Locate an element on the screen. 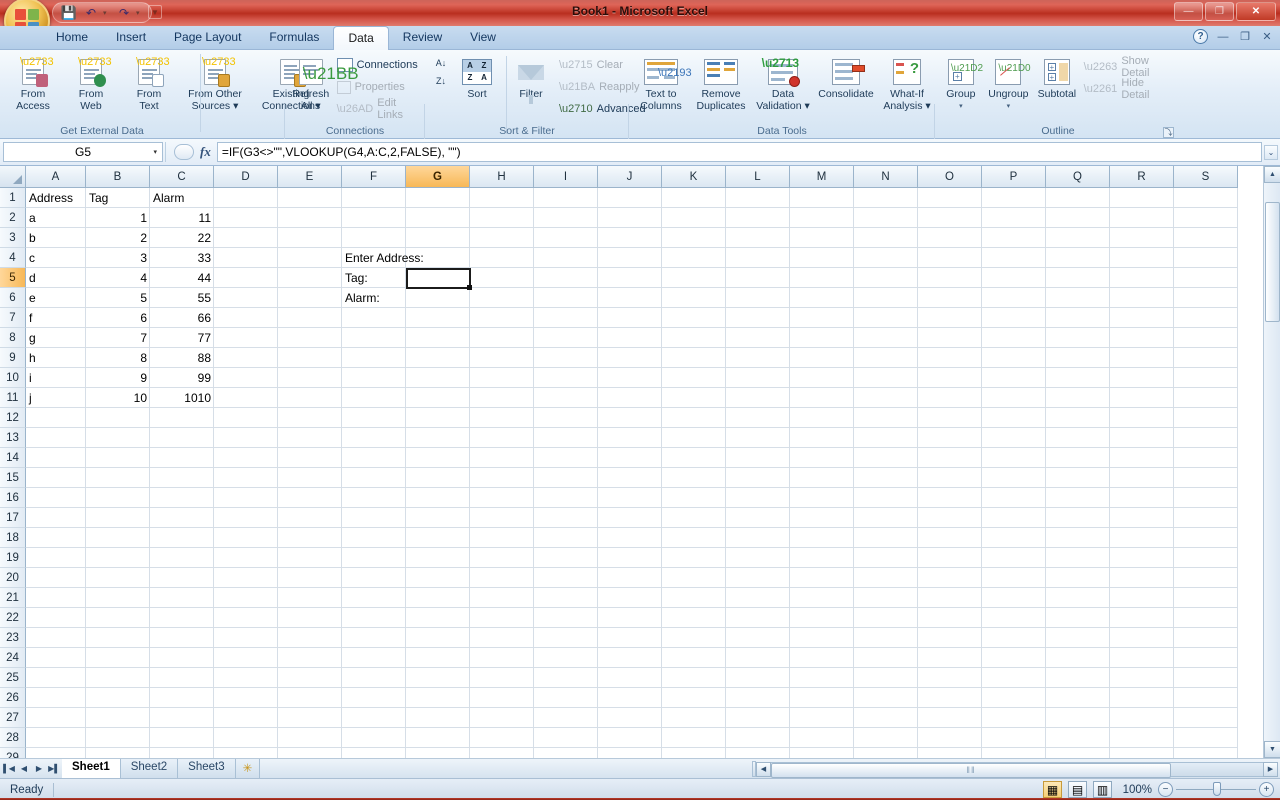 The height and width of the screenshot is (800, 1280). cell-M20 is located at coordinates (822, 578).